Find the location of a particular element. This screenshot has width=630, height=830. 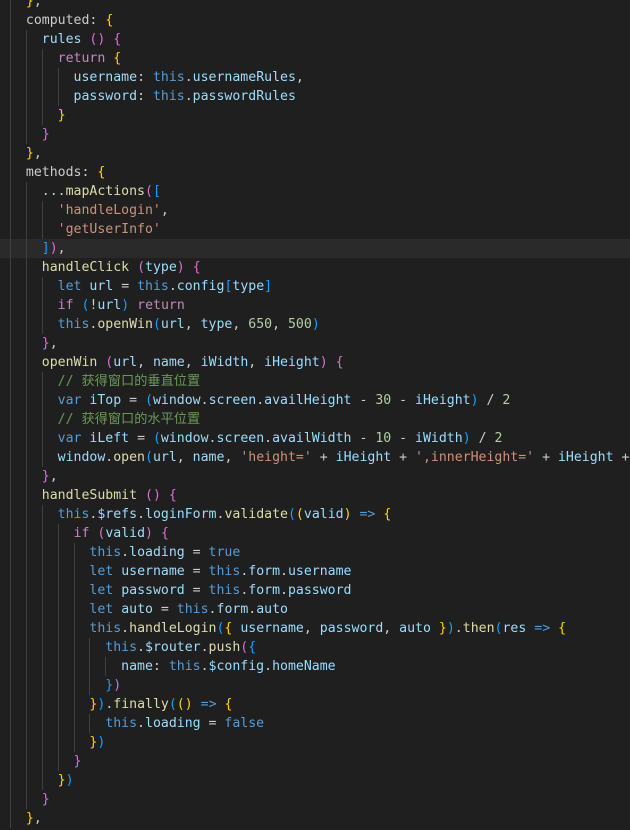

code-line: let password = this.form.password is located at coordinates (315, 590).